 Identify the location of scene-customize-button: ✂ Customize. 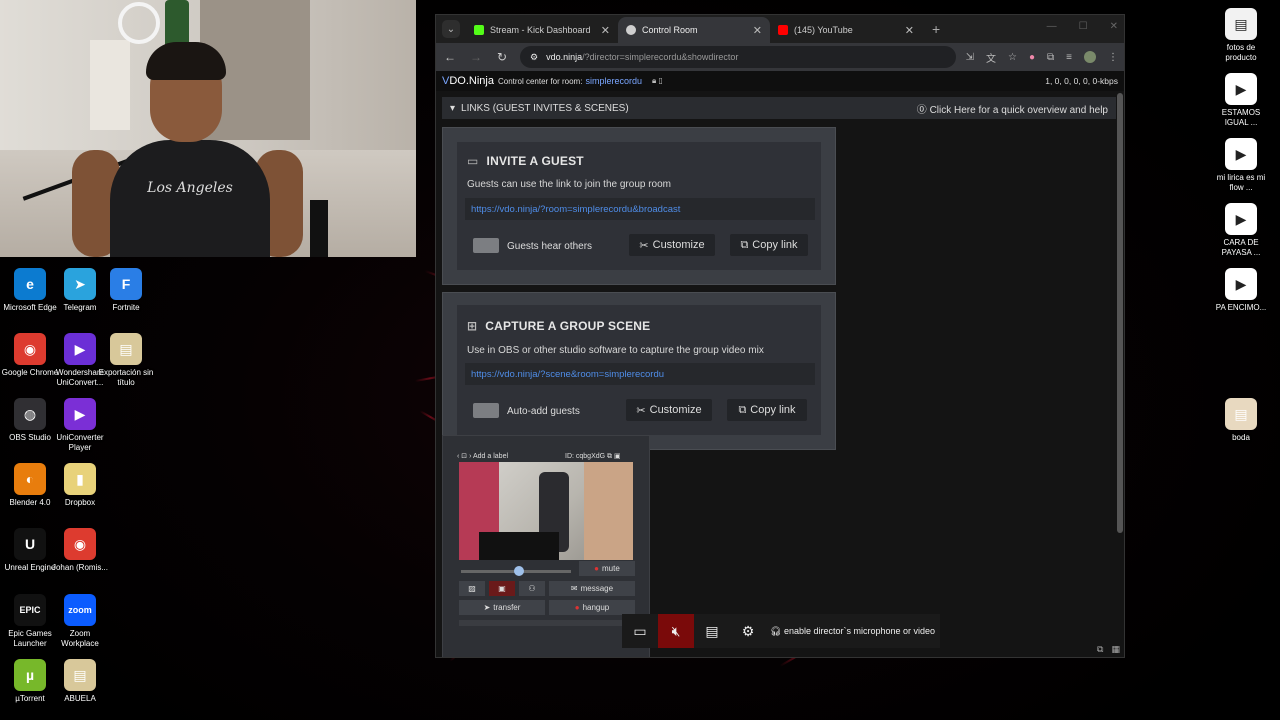
(669, 410).